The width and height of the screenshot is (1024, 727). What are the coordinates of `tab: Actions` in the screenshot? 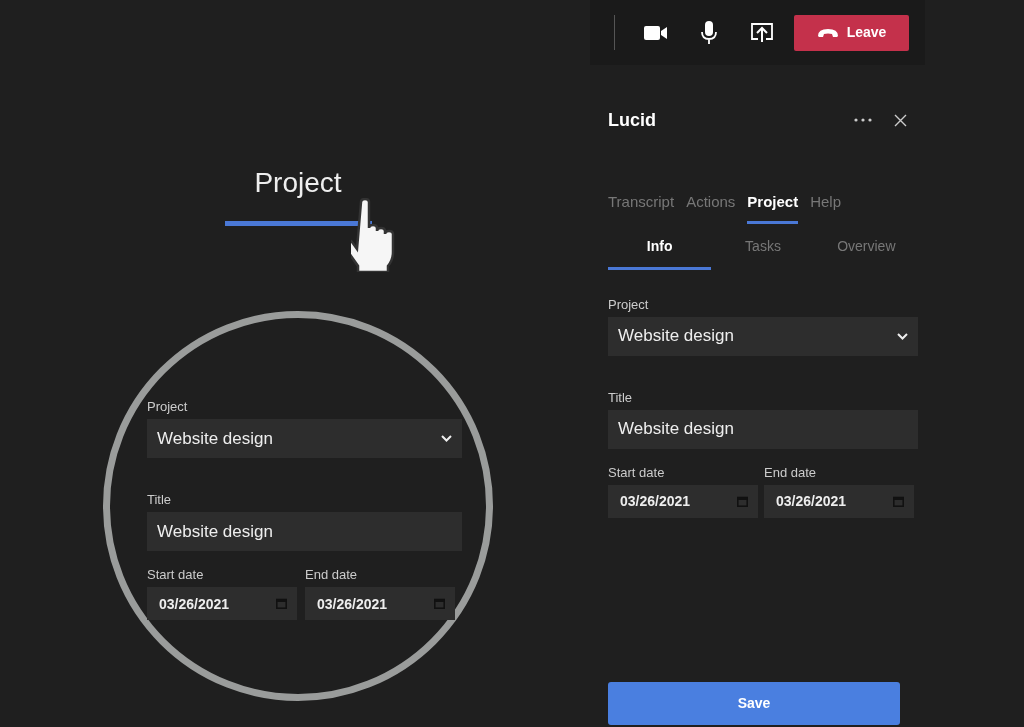 It's located at (711, 205).